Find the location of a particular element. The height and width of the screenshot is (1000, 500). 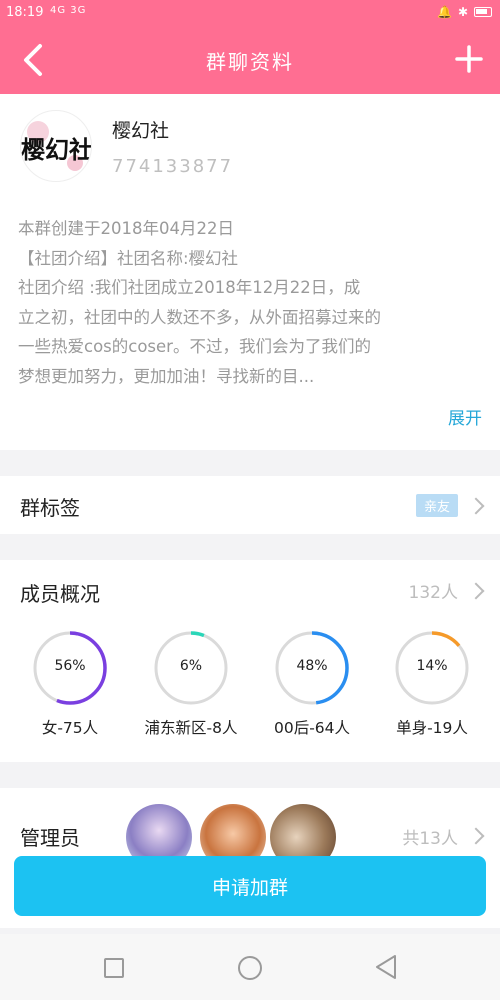

stat-caption: 单身-19人 is located at coordinates (432, 728).